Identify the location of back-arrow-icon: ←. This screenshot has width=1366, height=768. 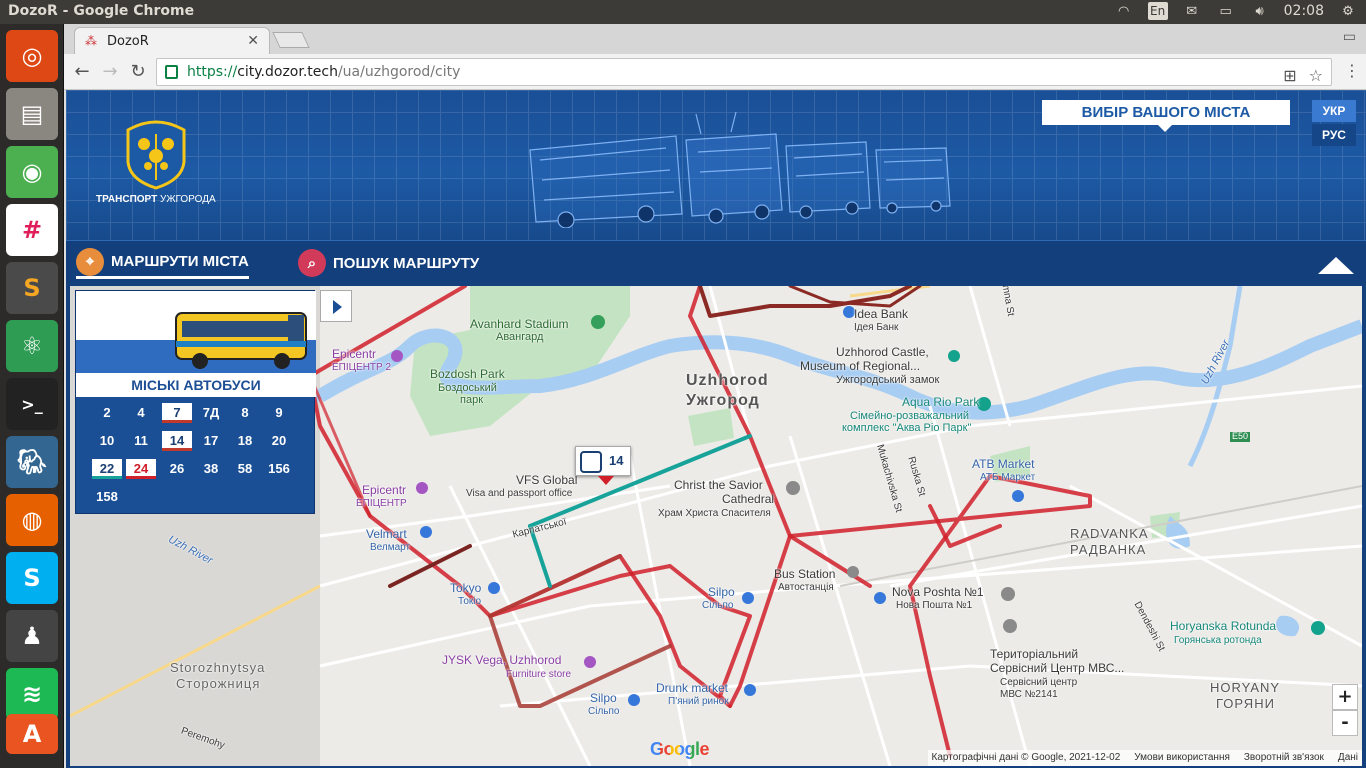
(82, 72).